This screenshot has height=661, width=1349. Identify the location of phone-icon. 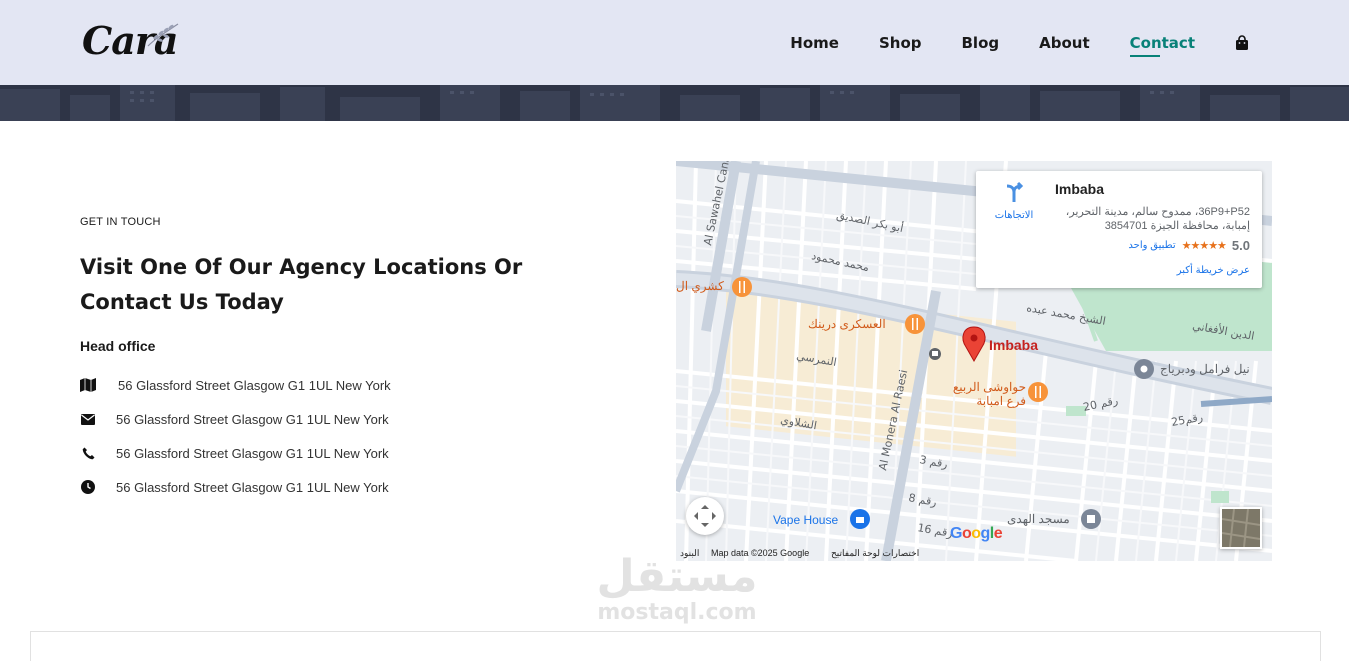
(88, 453).